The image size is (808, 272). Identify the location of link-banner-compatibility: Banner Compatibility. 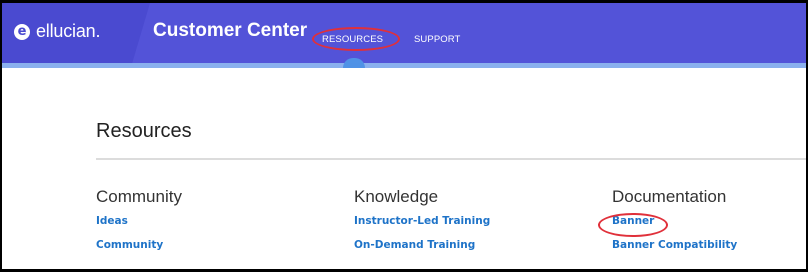
(674, 245).